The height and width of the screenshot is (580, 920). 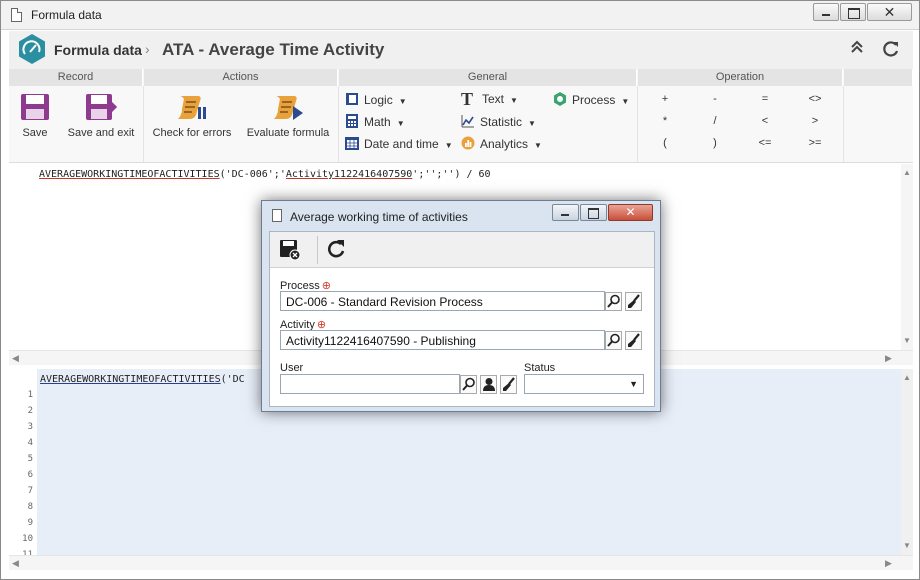 I want to click on process-search-button, so click(x=613, y=301).